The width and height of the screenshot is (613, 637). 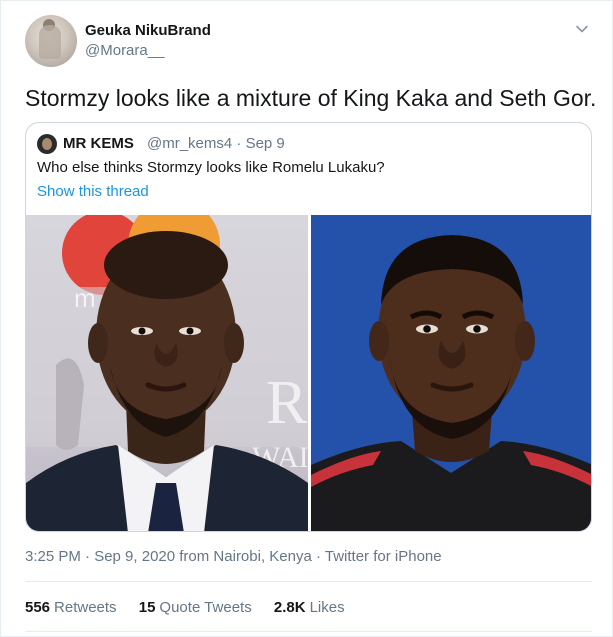 I want to click on backdrop-logo-text: m, so click(x=85, y=298).